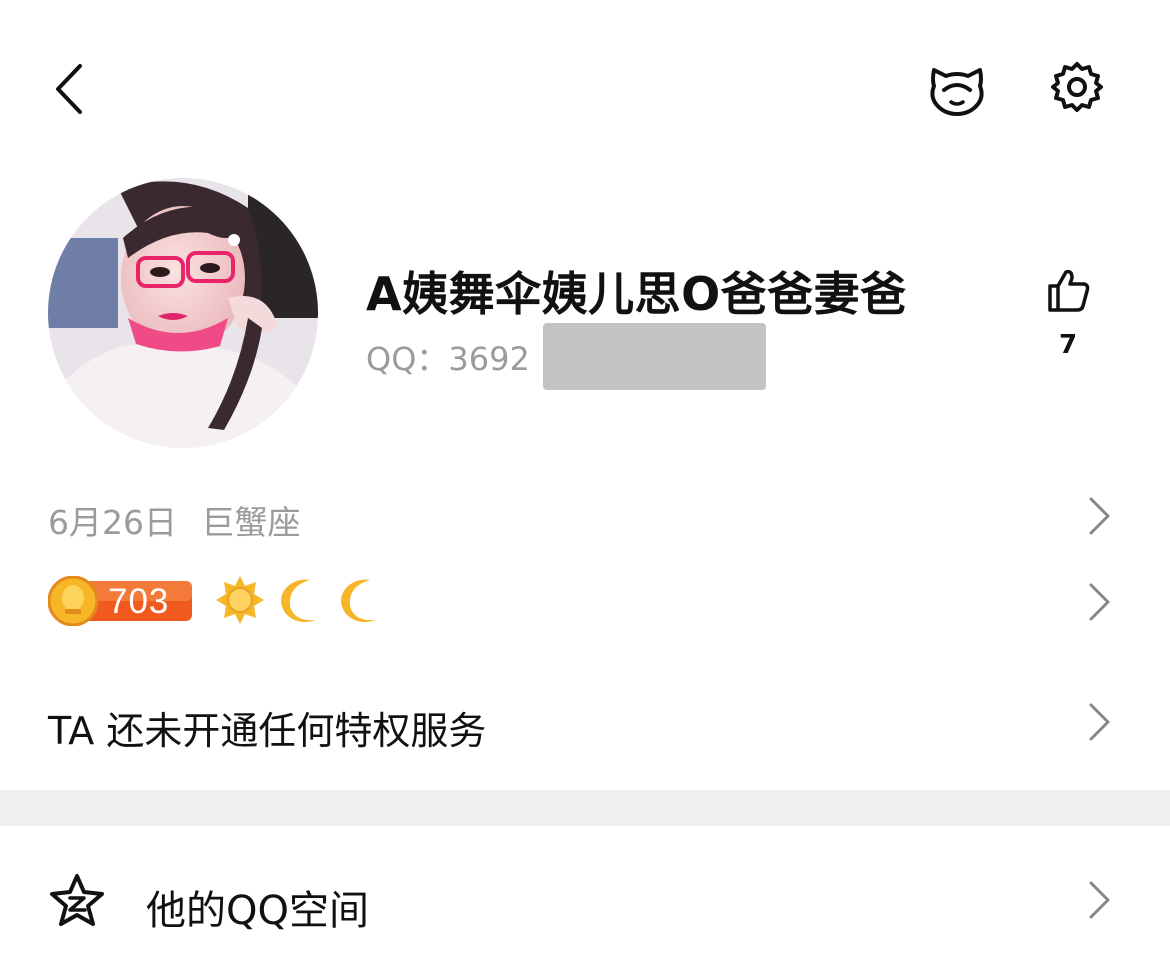 This screenshot has width=1170, height=957. I want to click on avatar, so click(183, 313).